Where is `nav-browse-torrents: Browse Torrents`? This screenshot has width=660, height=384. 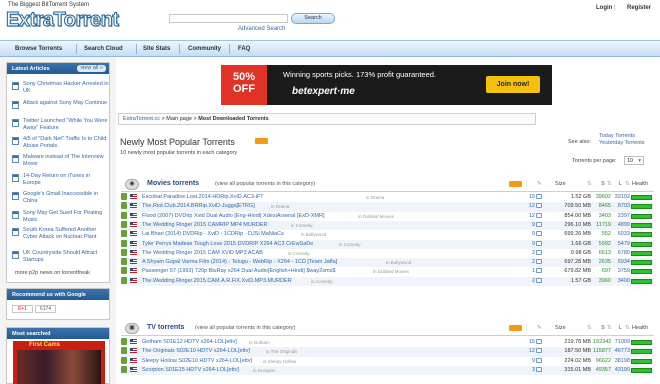 nav-browse-torrents: Browse Torrents is located at coordinates (38, 49).